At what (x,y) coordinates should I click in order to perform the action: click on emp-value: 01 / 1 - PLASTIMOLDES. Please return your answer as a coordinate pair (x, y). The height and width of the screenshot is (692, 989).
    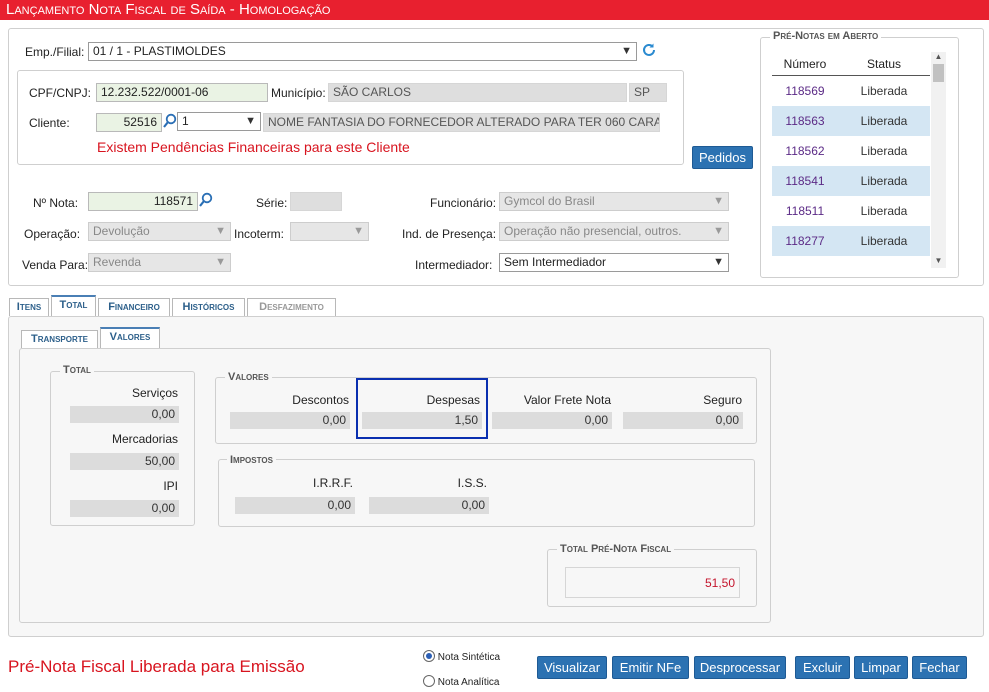
    Looking at the image, I should click on (159, 51).